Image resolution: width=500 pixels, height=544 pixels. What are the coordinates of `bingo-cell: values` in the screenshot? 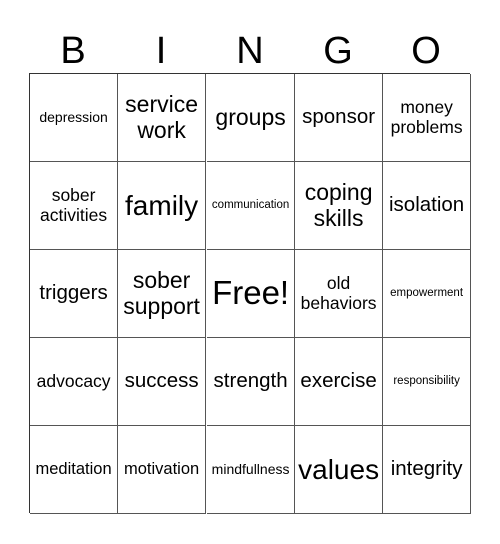 It's located at (339, 470).